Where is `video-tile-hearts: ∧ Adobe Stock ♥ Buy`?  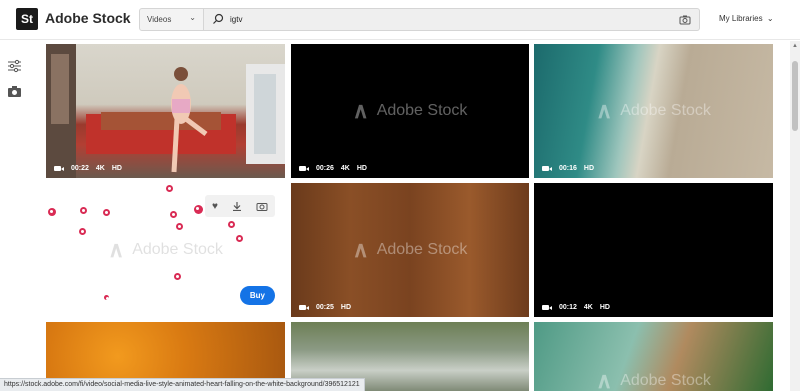 video-tile-hearts: ∧ Adobe Stock ♥ Buy is located at coordinates (165, 250).